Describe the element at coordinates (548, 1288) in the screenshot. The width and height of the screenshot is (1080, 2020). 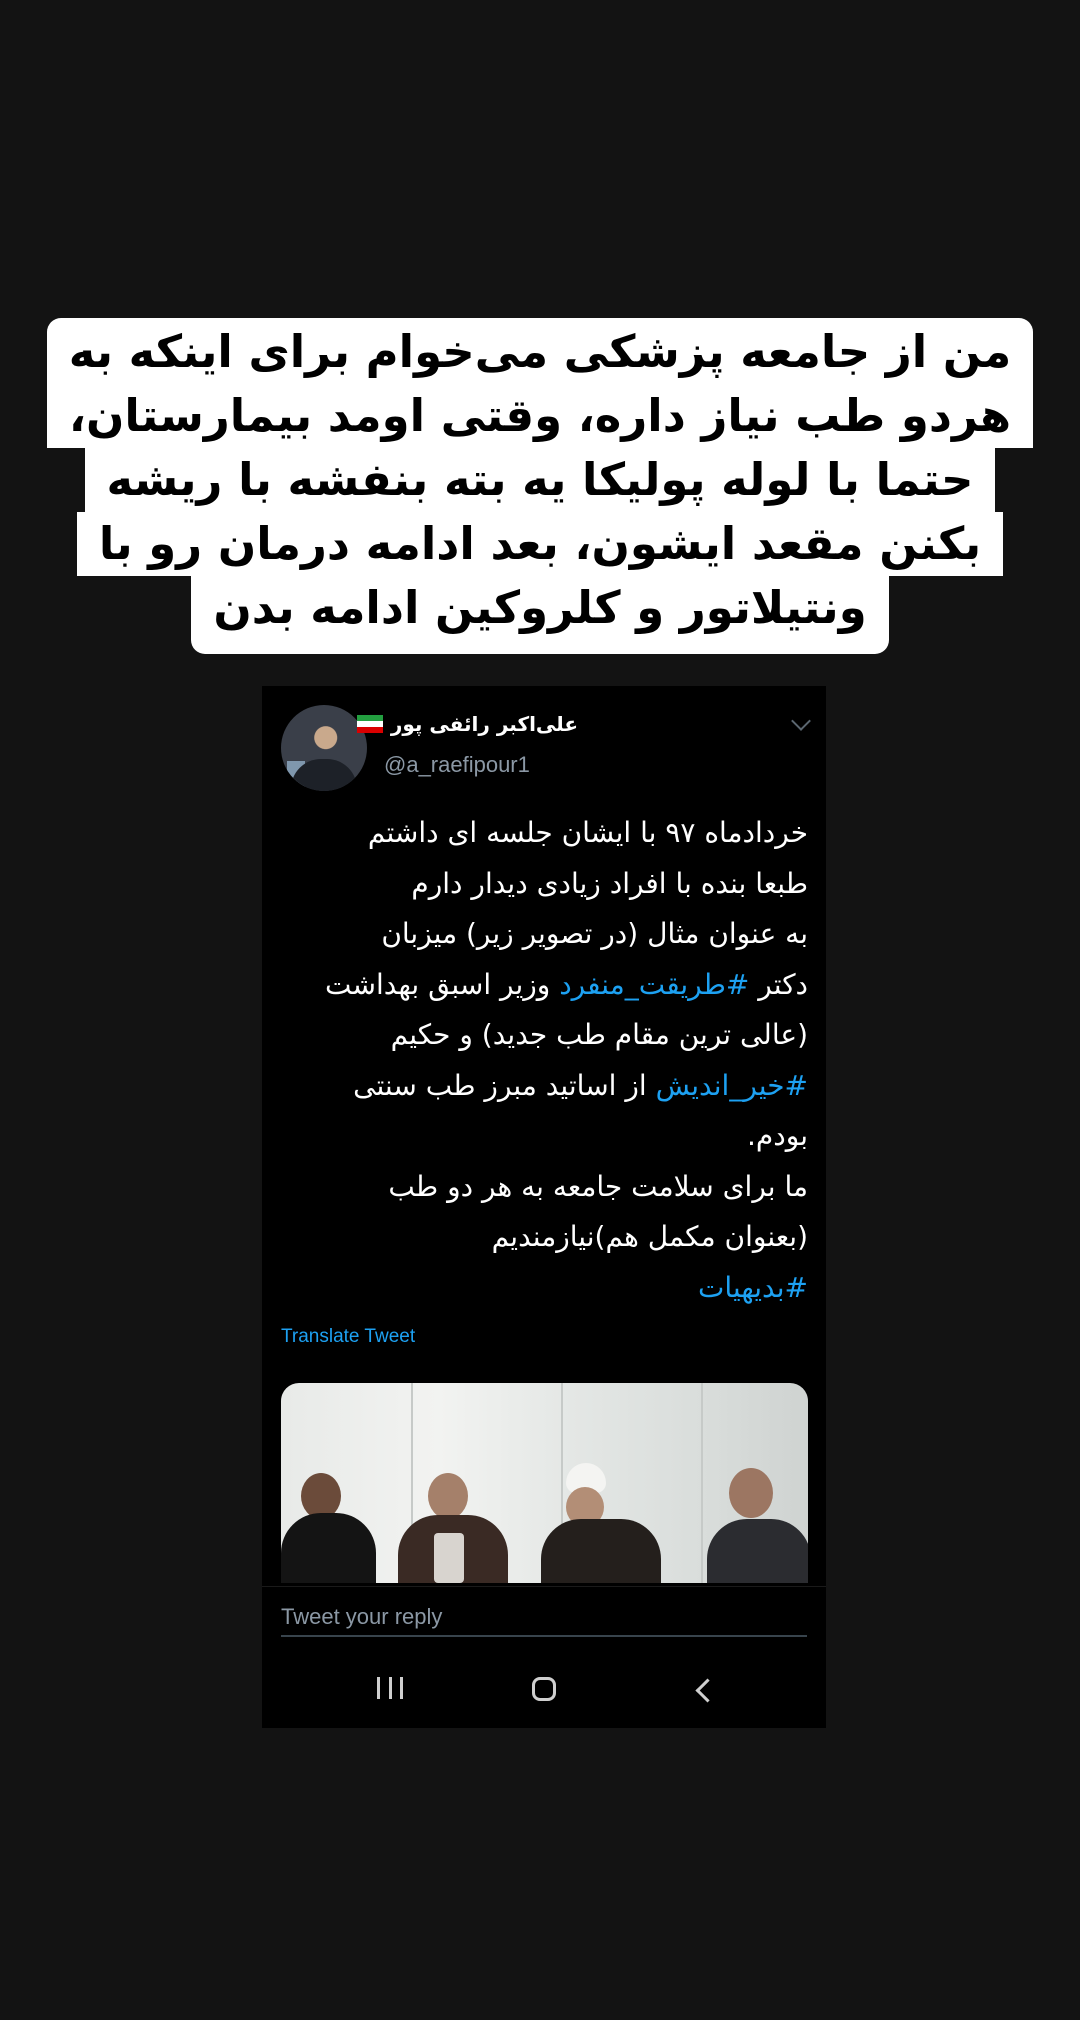
I see `tweet-line: #بدیهیات` at that location.